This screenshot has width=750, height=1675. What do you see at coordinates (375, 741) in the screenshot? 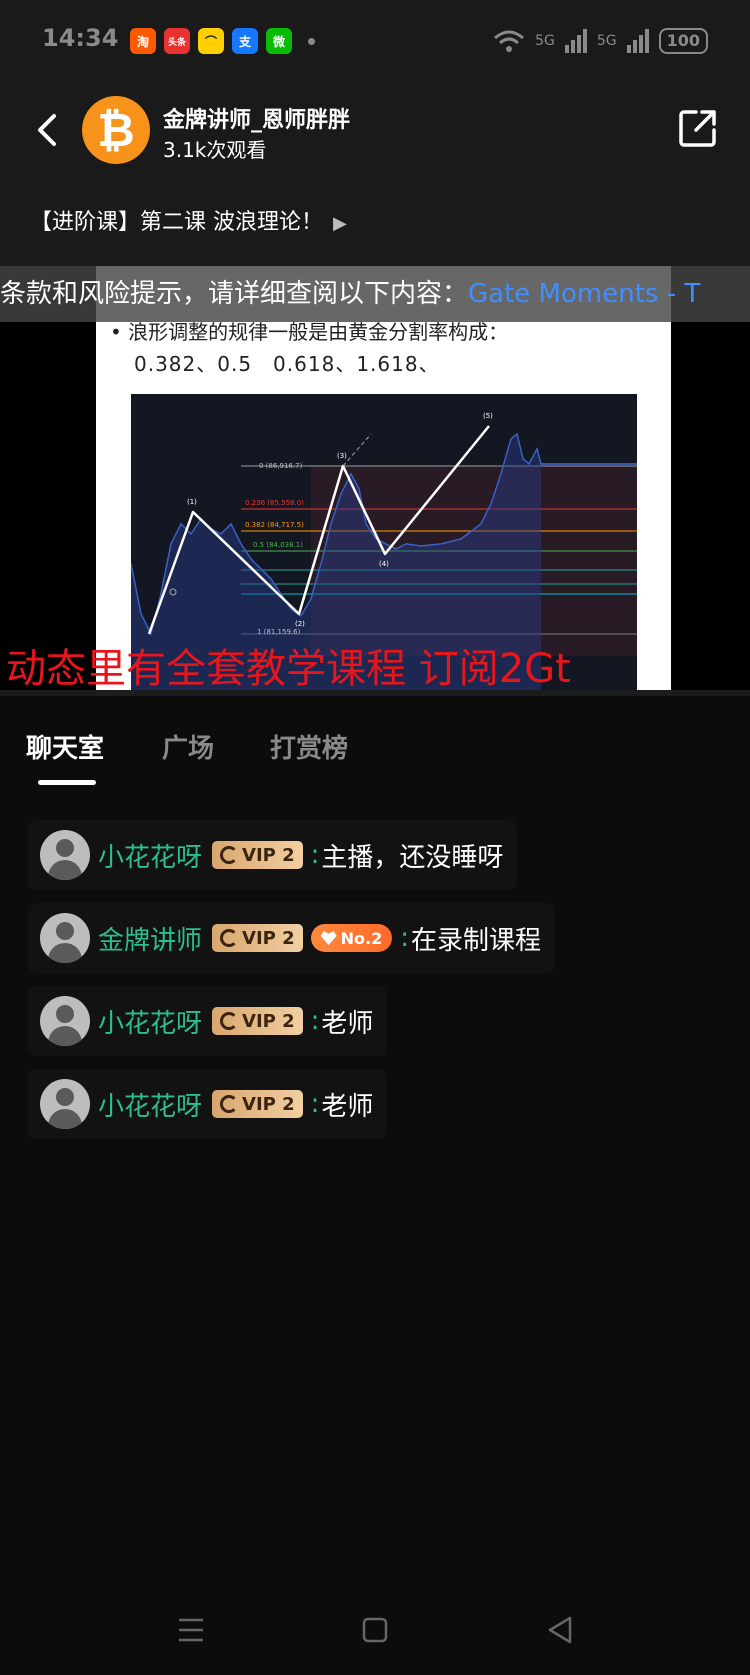
I see `tab-bar: 聊天室 广场 打赏榜` at bounding box center [375, 741].